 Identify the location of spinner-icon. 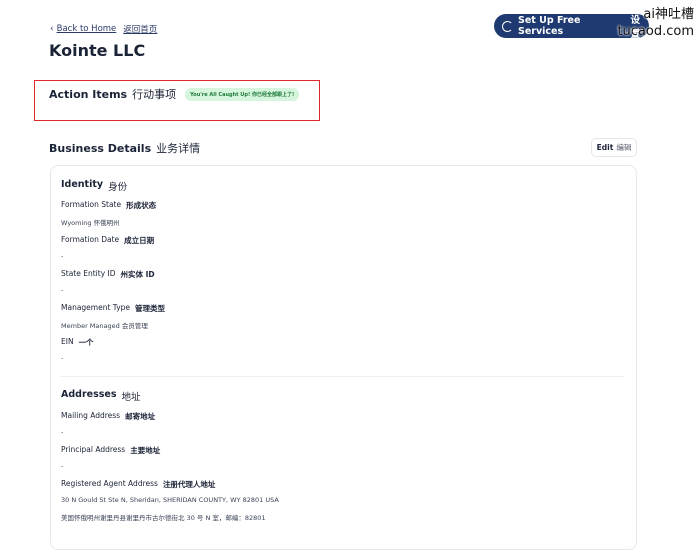
(507, 26).